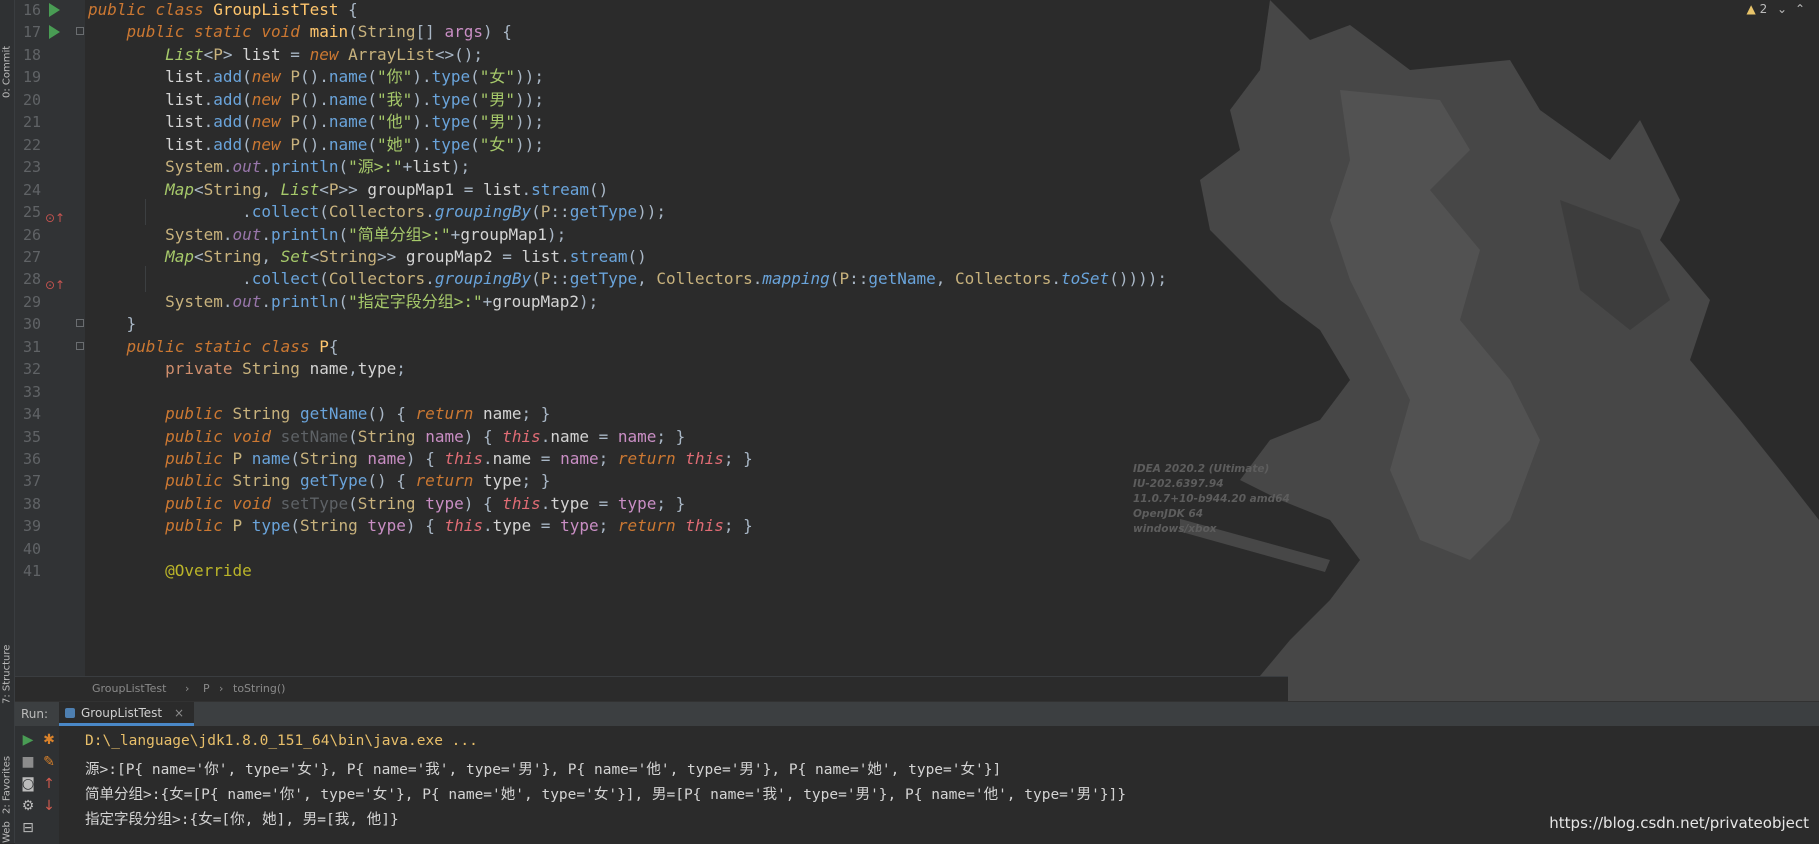 This screenshot has width=1819, height=844. What do you see at coordinates (1763, 9) in the screenshot?
I see `warning-count: 2` at bounding box center [1763, 9].